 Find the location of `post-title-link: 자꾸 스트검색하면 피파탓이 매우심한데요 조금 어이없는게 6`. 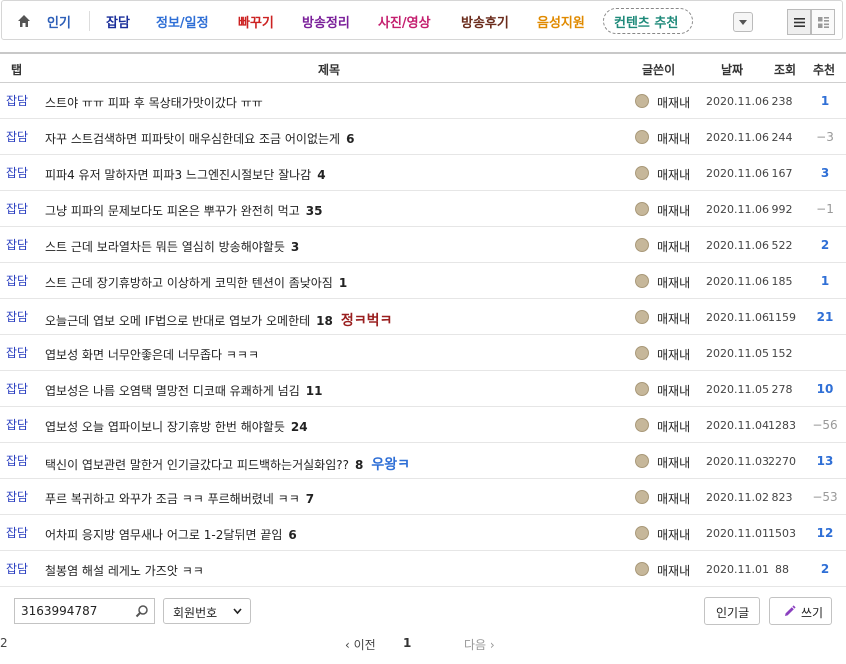

post-title-link: 자꾸 스트검색하면 피파탓이 매우심한데요 조금 어이없는게 6 is located at coordinates (199, 138).